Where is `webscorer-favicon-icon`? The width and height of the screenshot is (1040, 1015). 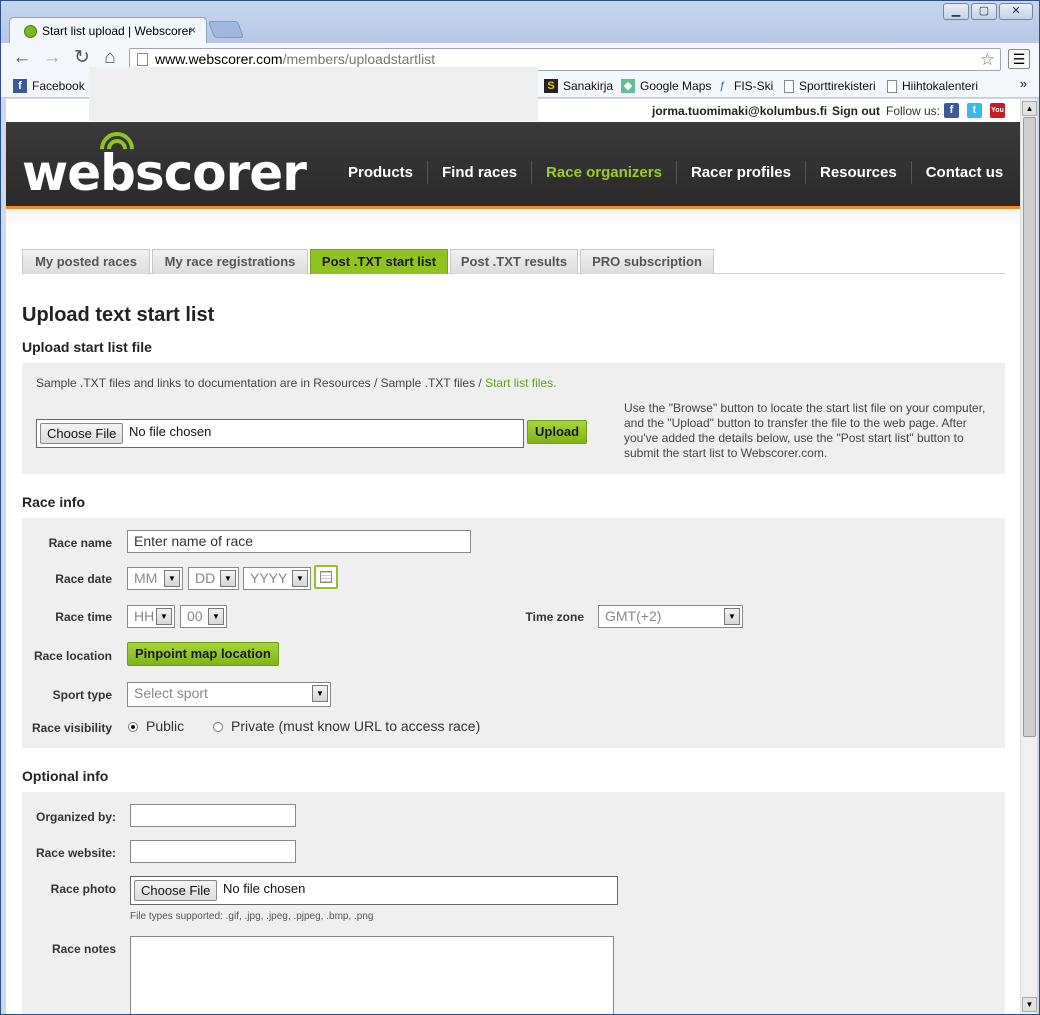
webscorer-favicon-icon is located at coordinates (30, 31).